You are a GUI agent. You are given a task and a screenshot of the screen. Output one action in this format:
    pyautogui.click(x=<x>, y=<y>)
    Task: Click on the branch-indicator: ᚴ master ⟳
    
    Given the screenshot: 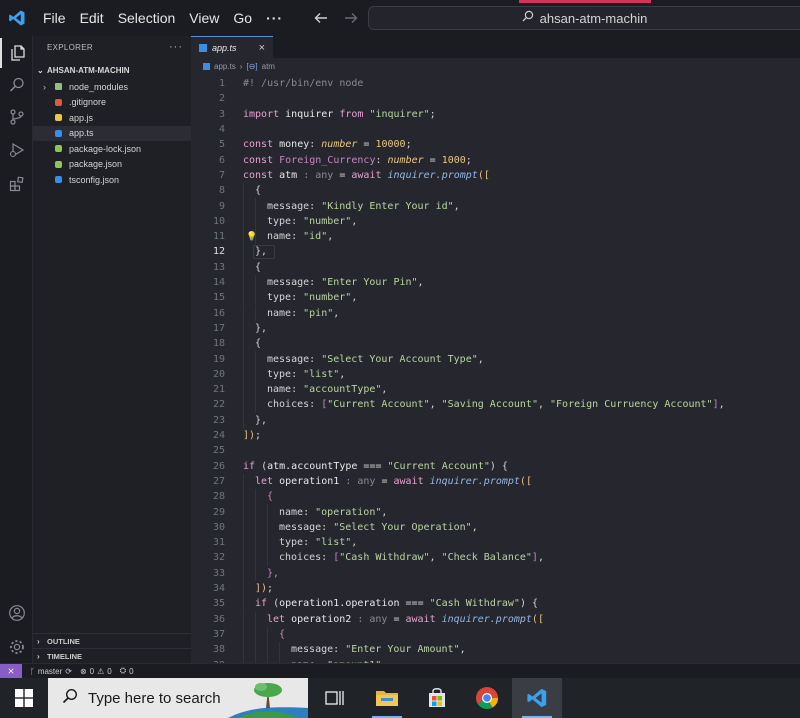 What is the action you would take?
    pyautogui.click(x=51, y=671)
    